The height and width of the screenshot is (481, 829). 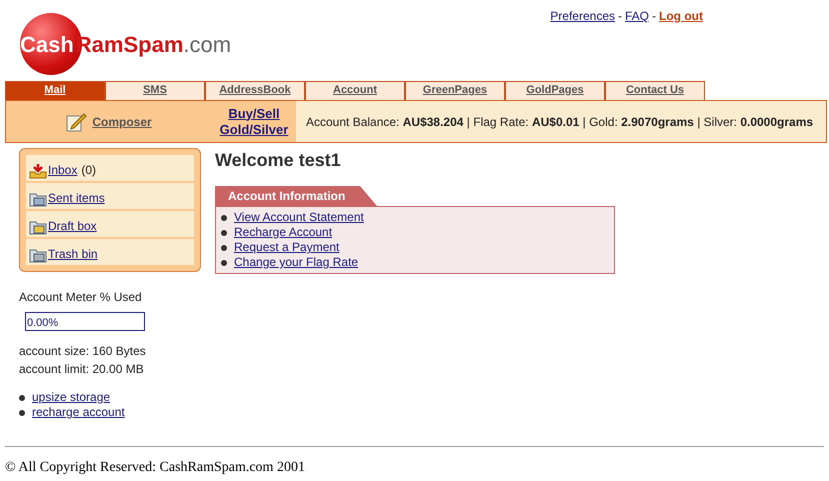 What do you see at coordinates (637, 44) in the screenshot?
I see `top-link: FAQ` at bounding box center [637, 44].